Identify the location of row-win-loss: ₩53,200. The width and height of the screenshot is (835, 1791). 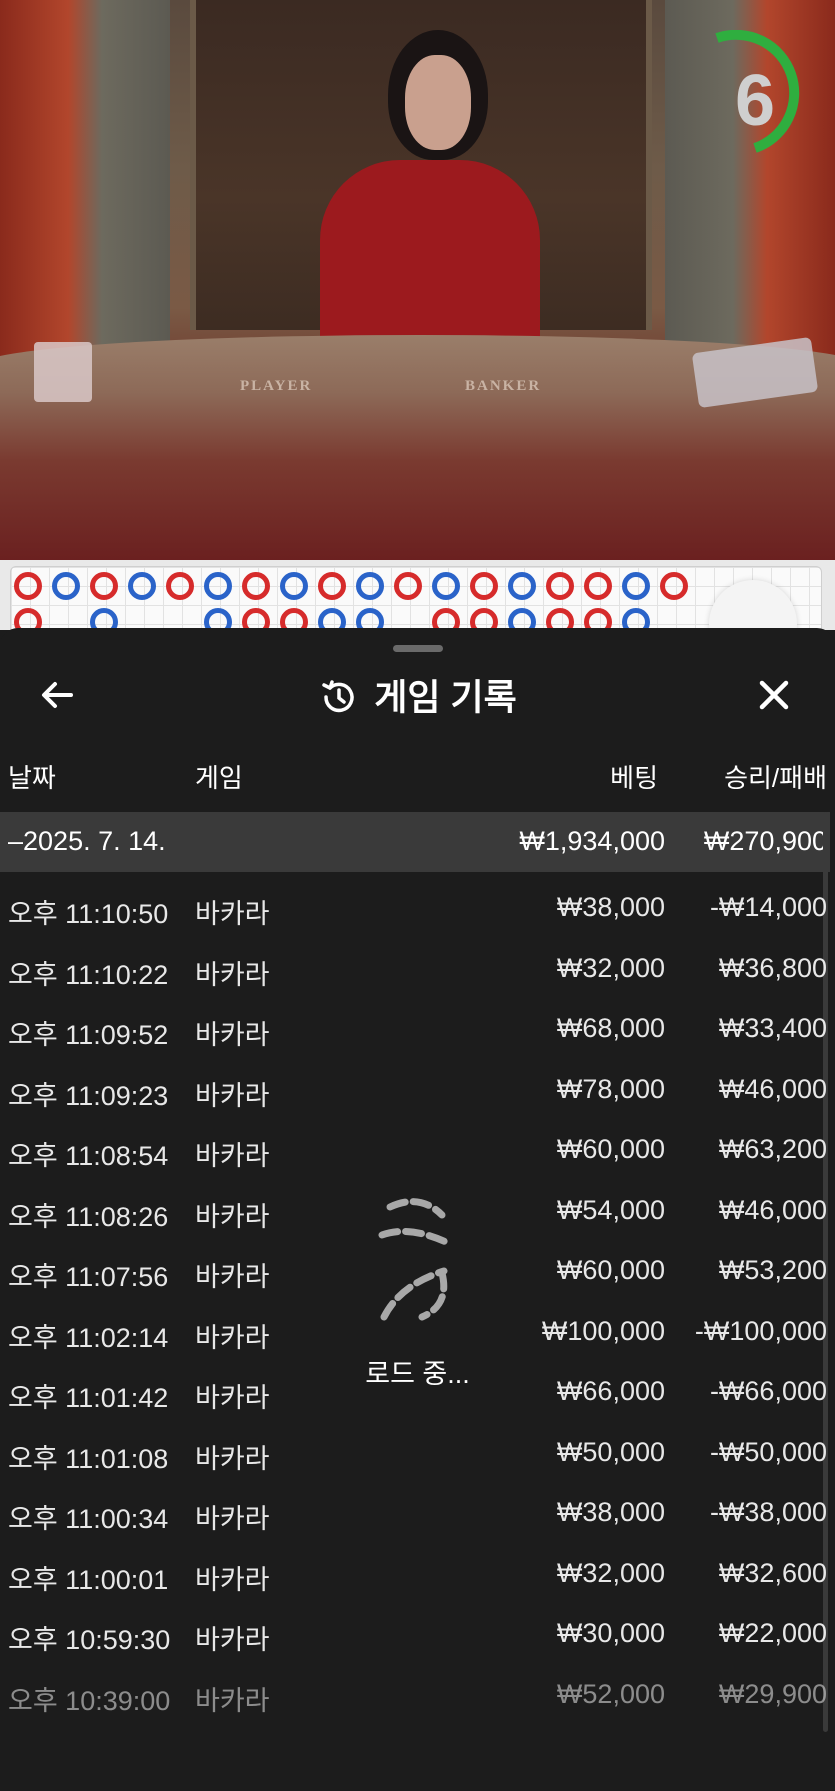
(772, 1270).